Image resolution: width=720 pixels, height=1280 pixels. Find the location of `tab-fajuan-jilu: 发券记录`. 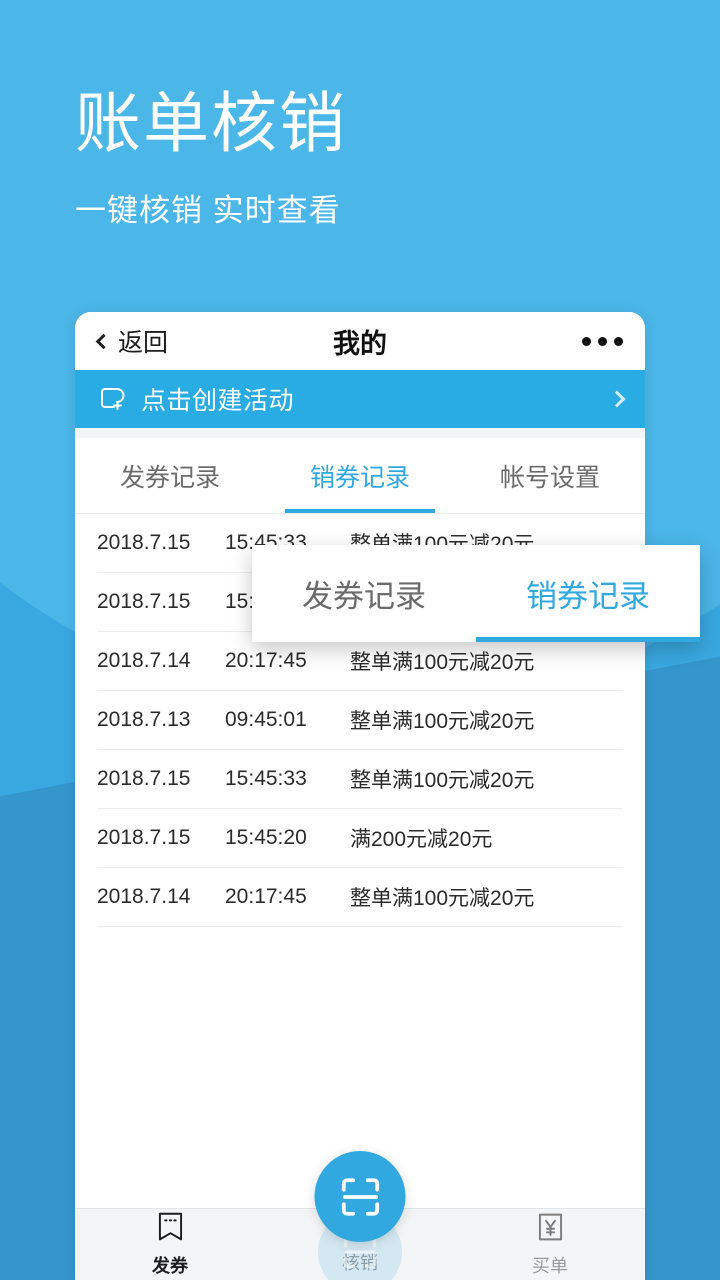

tab-fajuan-jilu: 发券记录 is located at coordinates (170, 475).